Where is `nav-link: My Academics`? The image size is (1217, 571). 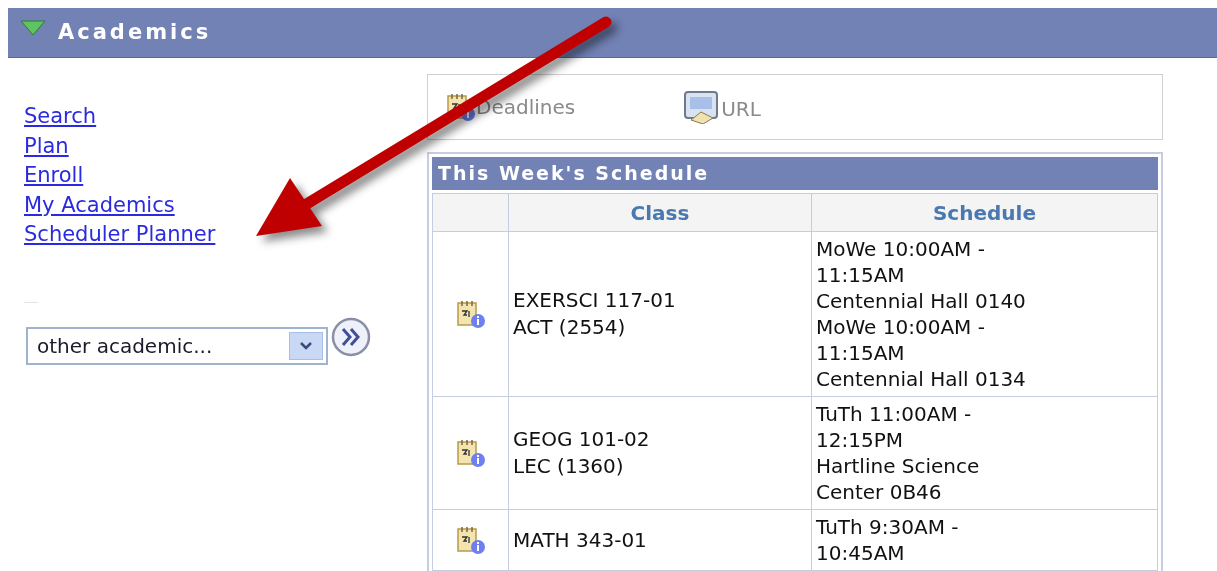 nav-link: My Academics is located at coordinates (99, 205).